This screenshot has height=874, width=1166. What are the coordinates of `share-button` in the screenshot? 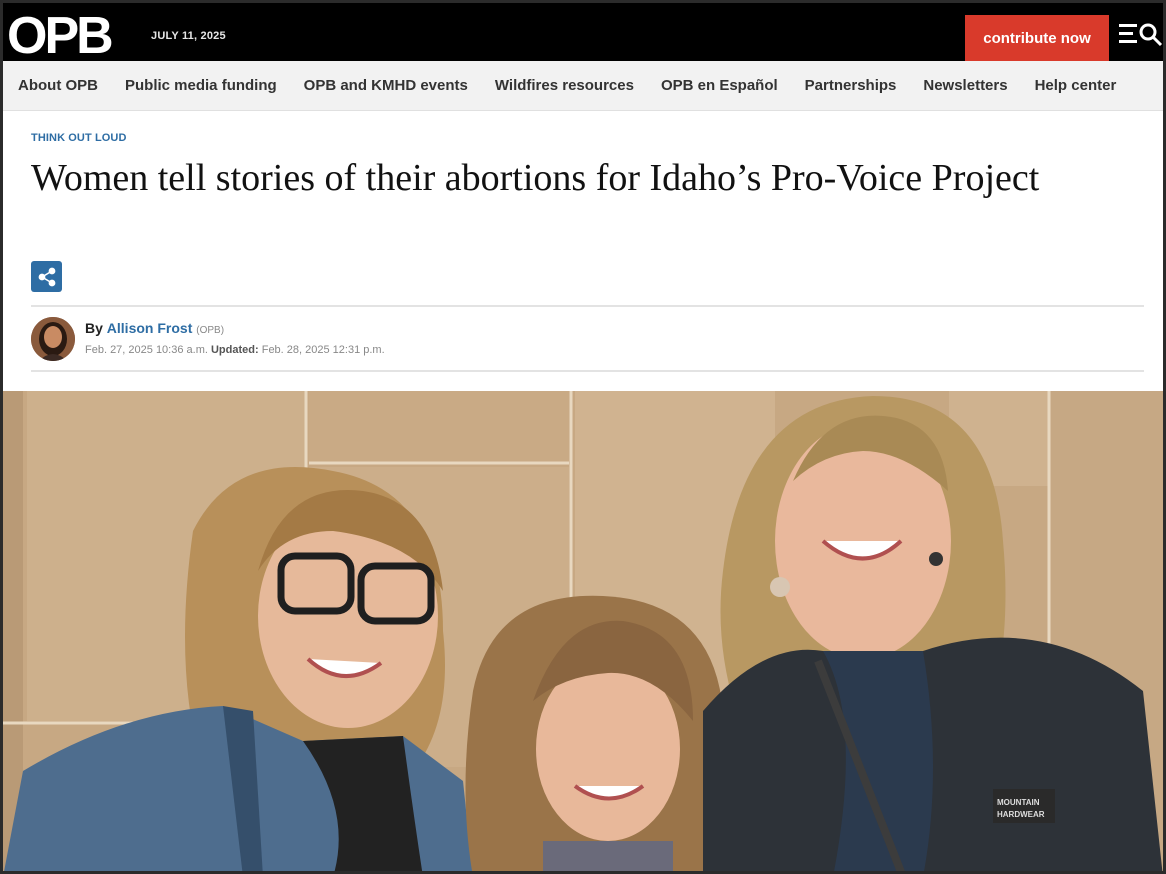 It's located at (46, 276).